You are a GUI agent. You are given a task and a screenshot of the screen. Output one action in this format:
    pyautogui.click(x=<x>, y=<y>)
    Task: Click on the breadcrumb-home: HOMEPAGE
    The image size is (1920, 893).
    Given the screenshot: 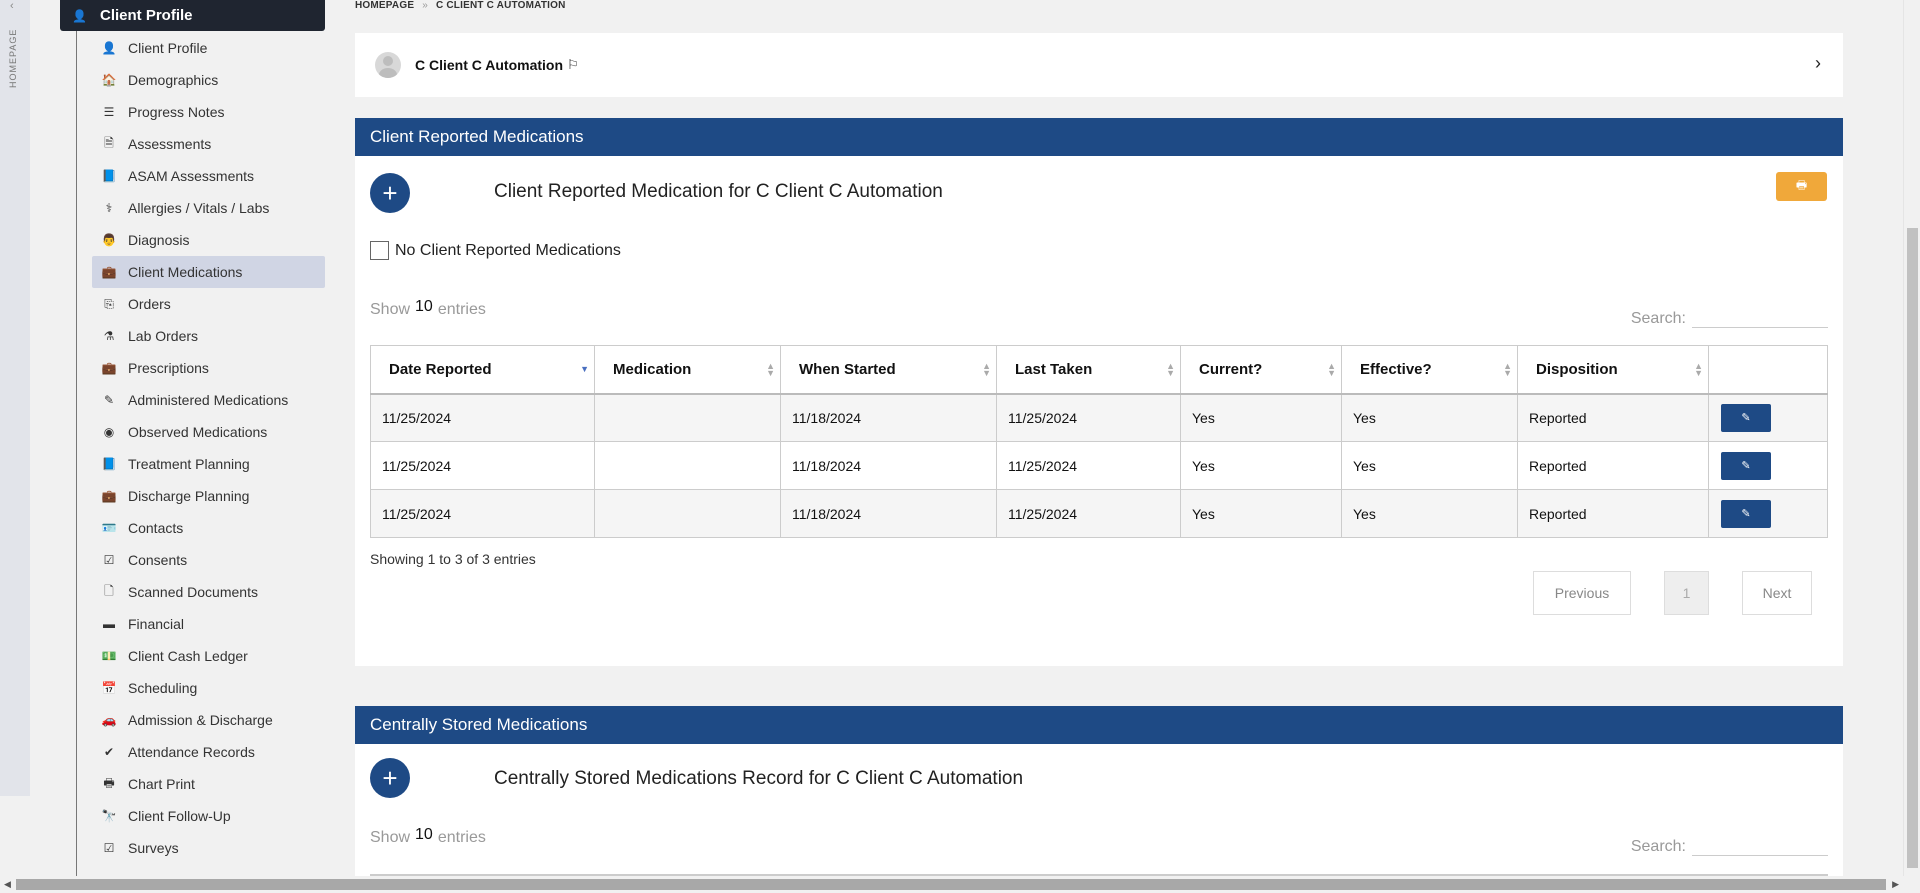 What is the action you would take?
    pyautogui.click(x=384, y=5)
    